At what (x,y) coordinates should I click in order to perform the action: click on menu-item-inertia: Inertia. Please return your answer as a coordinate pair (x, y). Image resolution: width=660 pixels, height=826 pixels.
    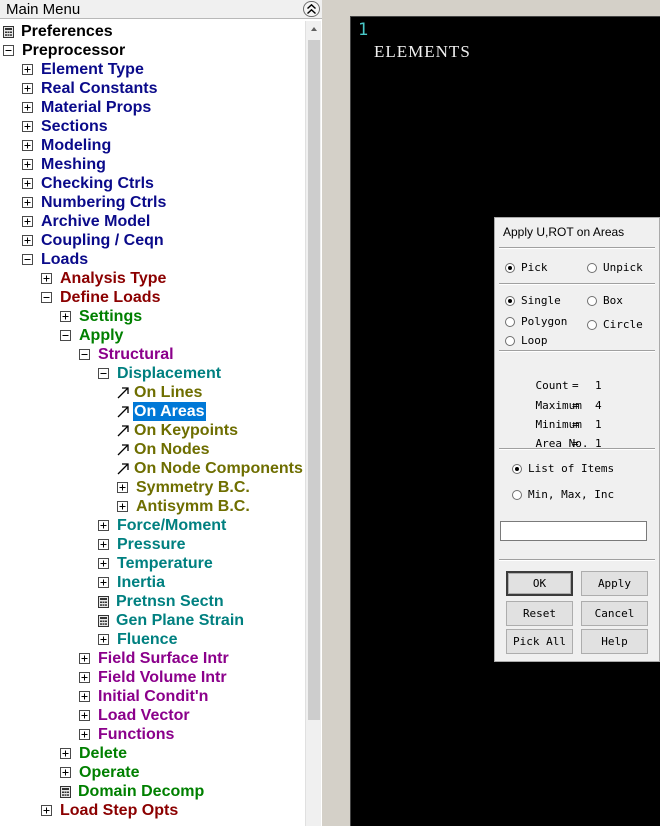
    Looking at the image, I should click on (132, 582).